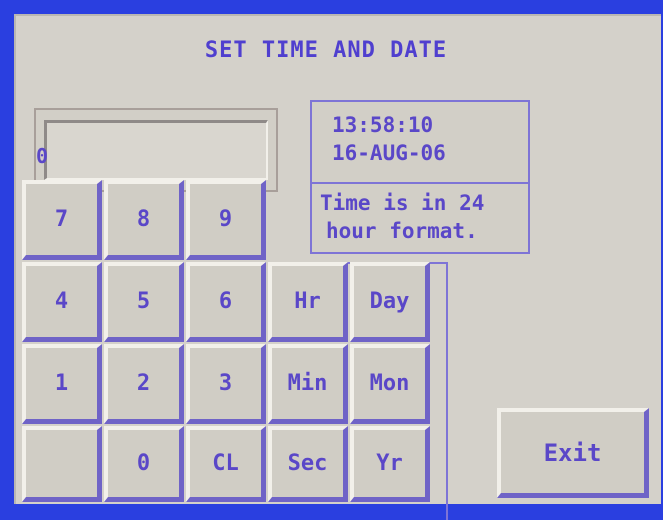 The height and width of the screenshot is (520, 663). What do you see at coordinates (390, 384) in the screenshot?
I see `month-button: Mon` at bounding box center [390, 384].